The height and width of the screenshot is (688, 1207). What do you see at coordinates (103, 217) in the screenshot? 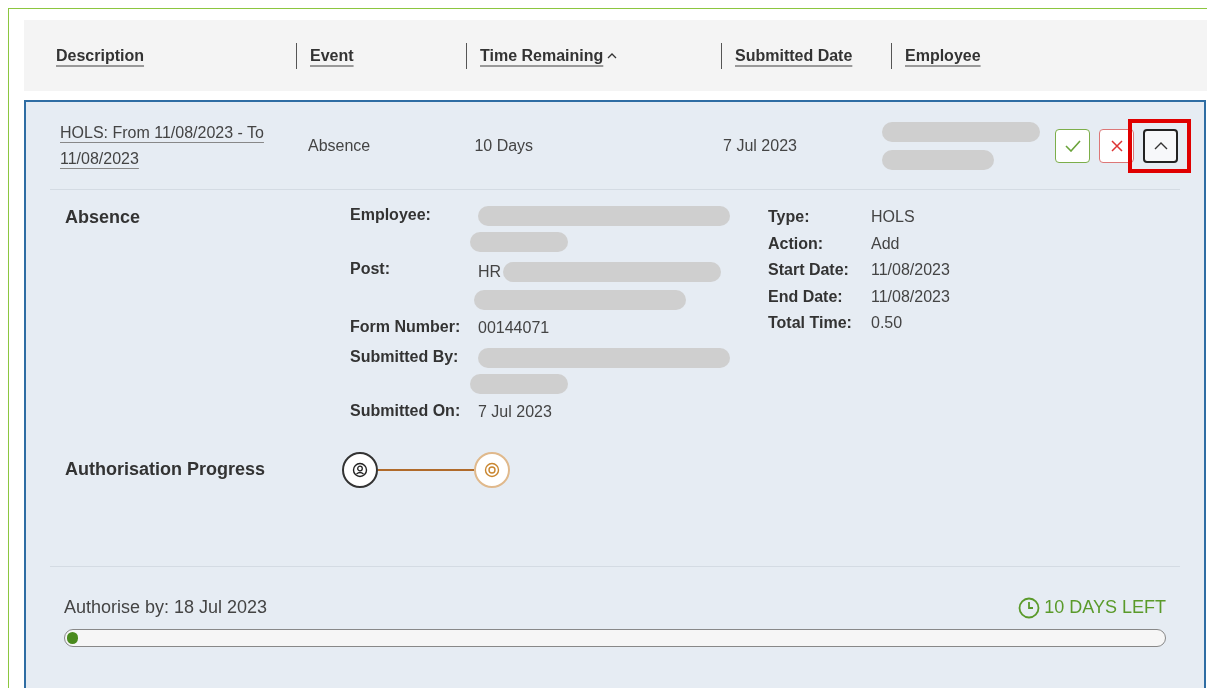
I see `section-title: Absence` at bounding box center [103, 217].